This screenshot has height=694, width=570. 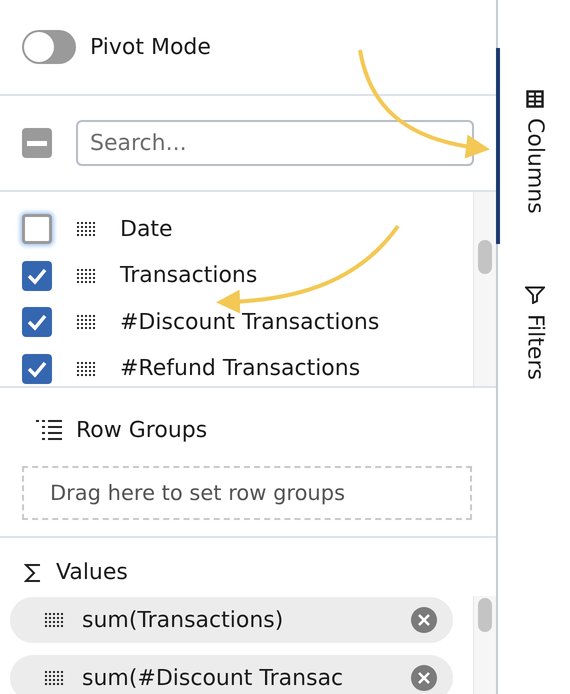 I want to click on pivot-mode-toggle, so click(x=49, y=47).